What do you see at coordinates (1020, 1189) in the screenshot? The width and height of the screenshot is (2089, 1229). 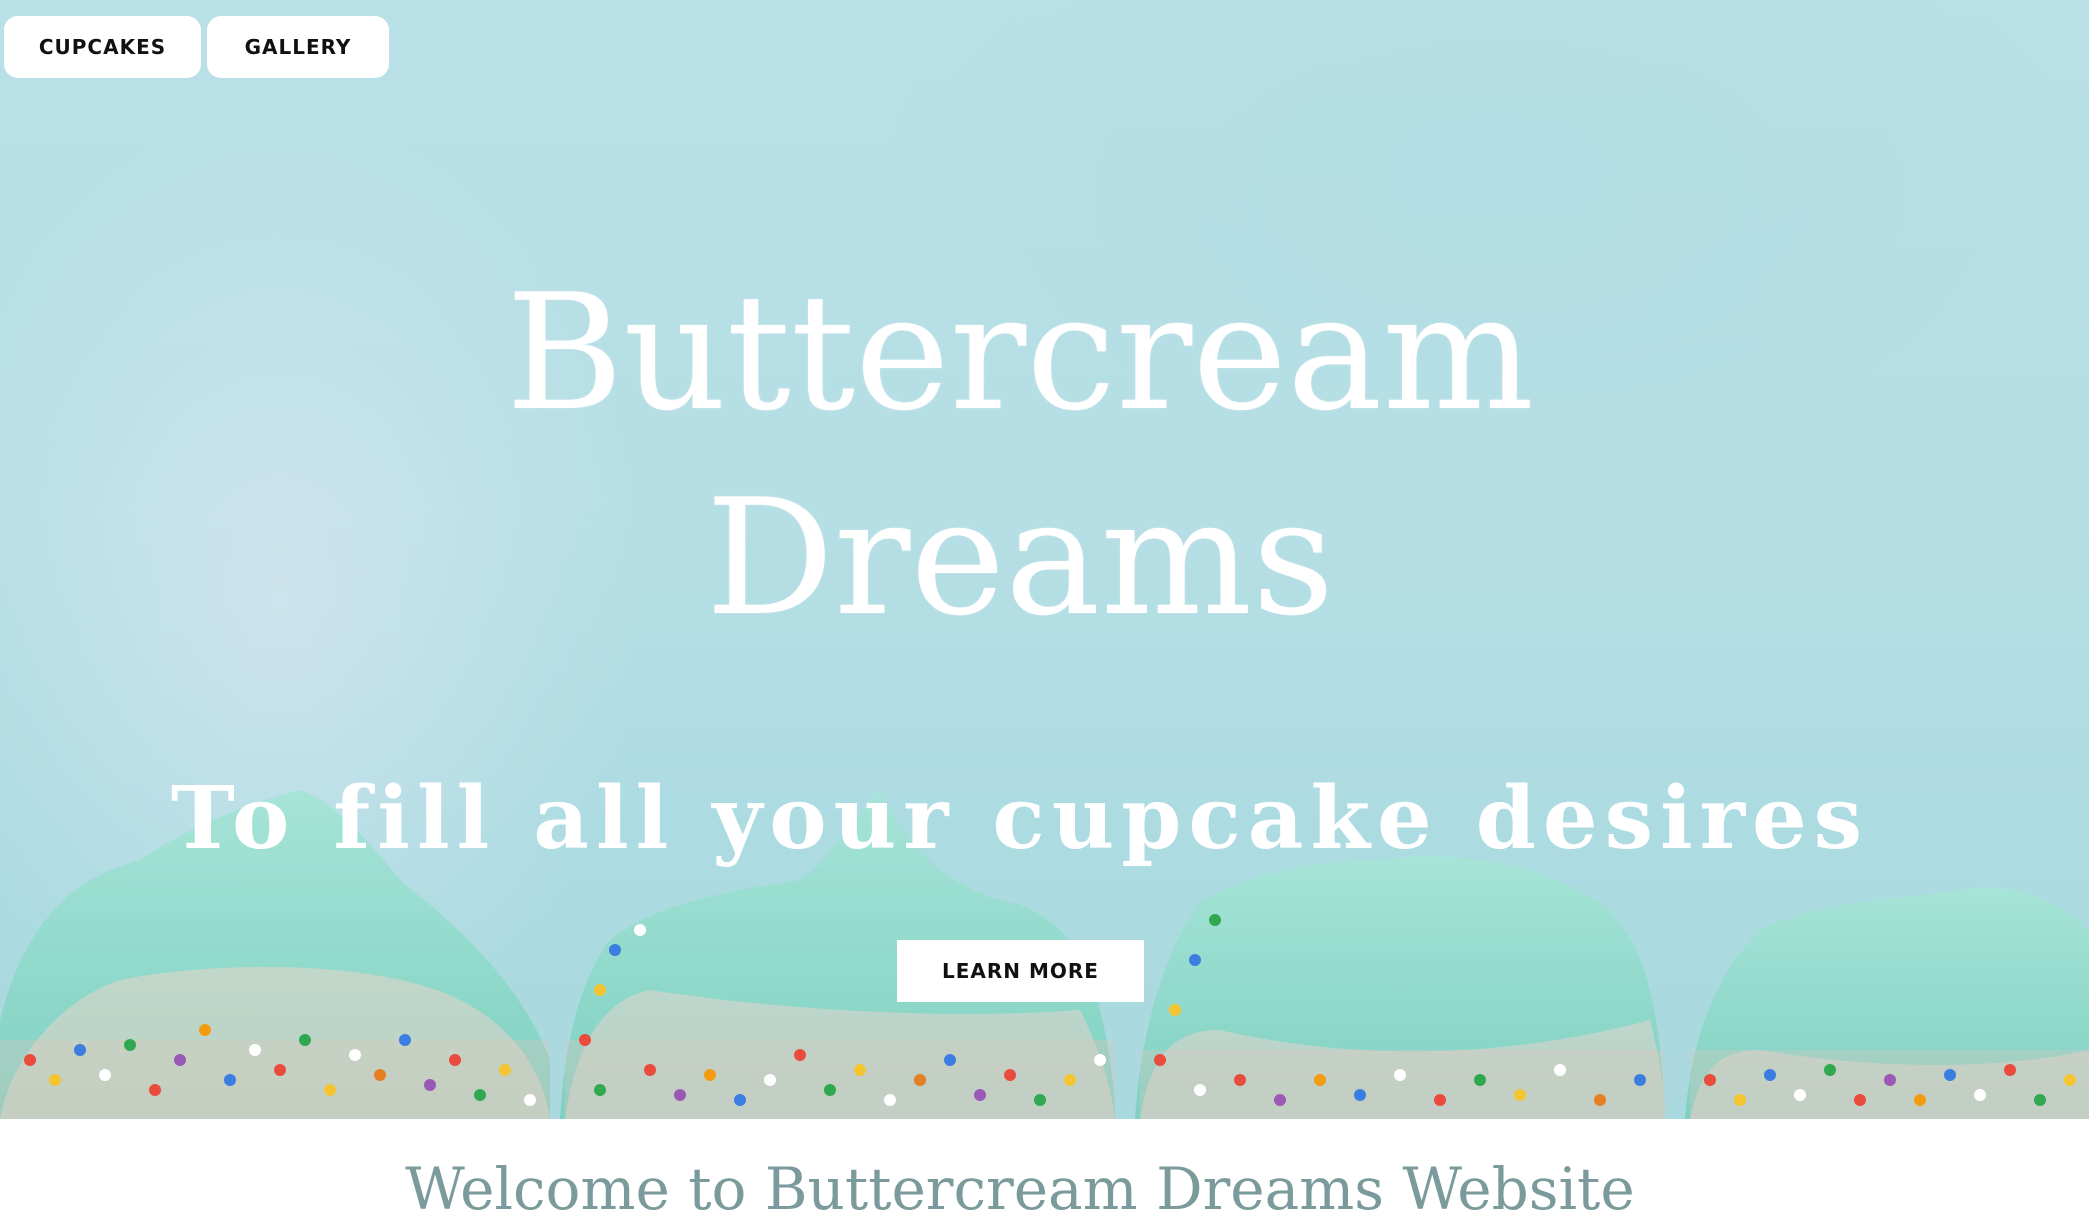 I see `welcome-heading: Welcome to Buttercream Dreams Website` at bounding box center [1020, 1189].